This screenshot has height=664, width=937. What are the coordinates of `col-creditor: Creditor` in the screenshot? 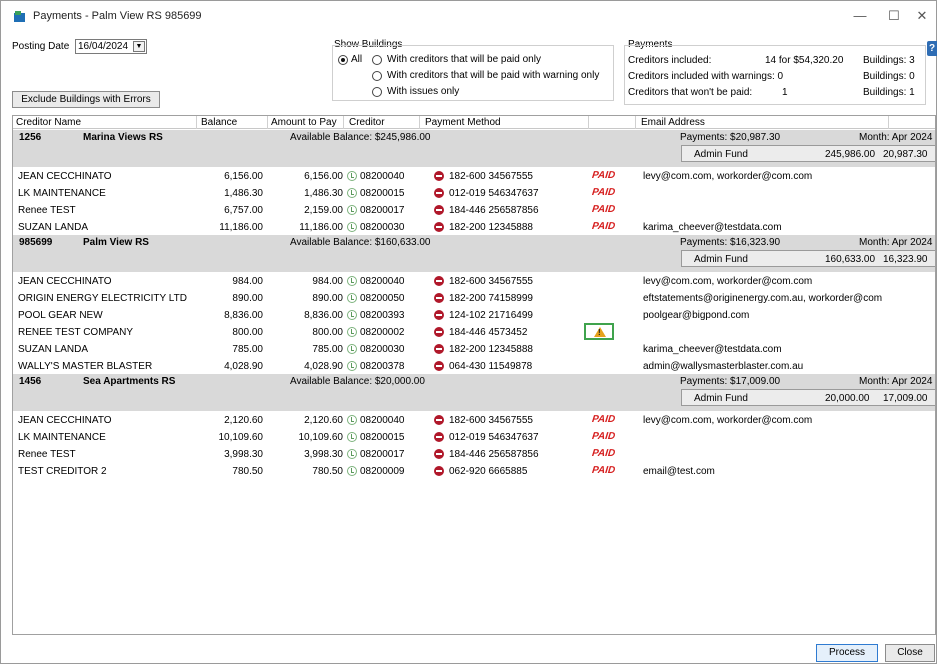 It's located at (367, 122).